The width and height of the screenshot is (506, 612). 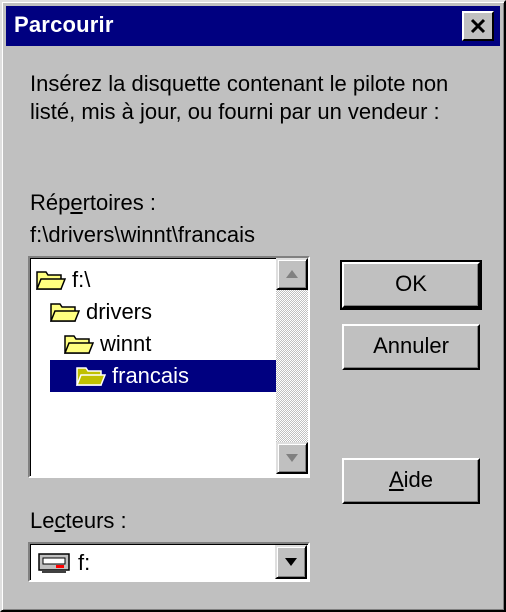 I want to click on directory-item-drivers: drivers, so click(x=101, y=312).